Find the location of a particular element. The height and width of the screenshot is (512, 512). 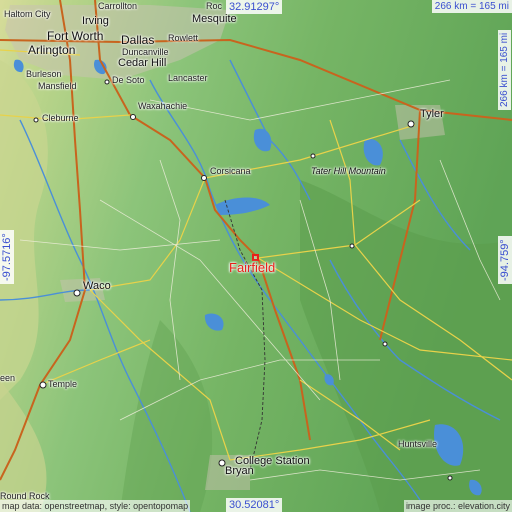

city-label-lancaster: Lancaster is located at coordinates (188, 78).